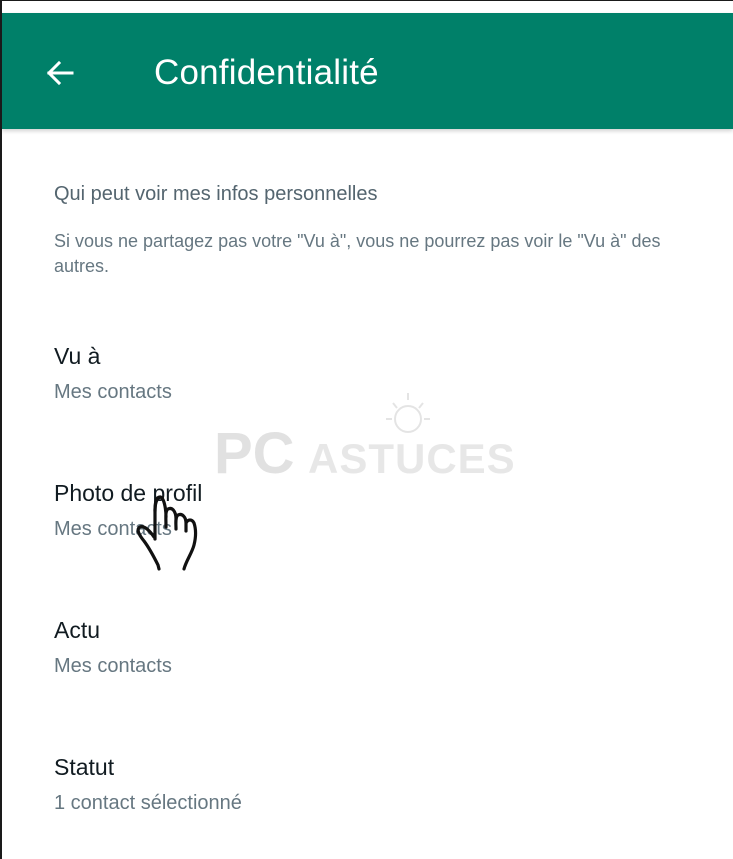  Describe the element at coordinates (367, 665) in the screenshot. I see `about-setting: Actu Mes contacts` at that location.